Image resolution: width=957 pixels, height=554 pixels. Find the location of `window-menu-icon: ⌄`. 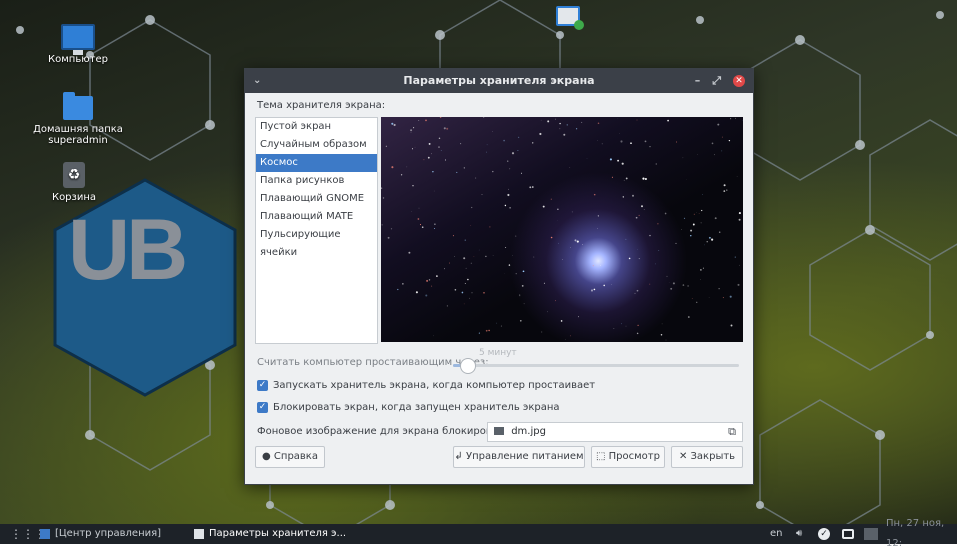

window-menu-icon: ⌄ is located at coordinates (257, 81).